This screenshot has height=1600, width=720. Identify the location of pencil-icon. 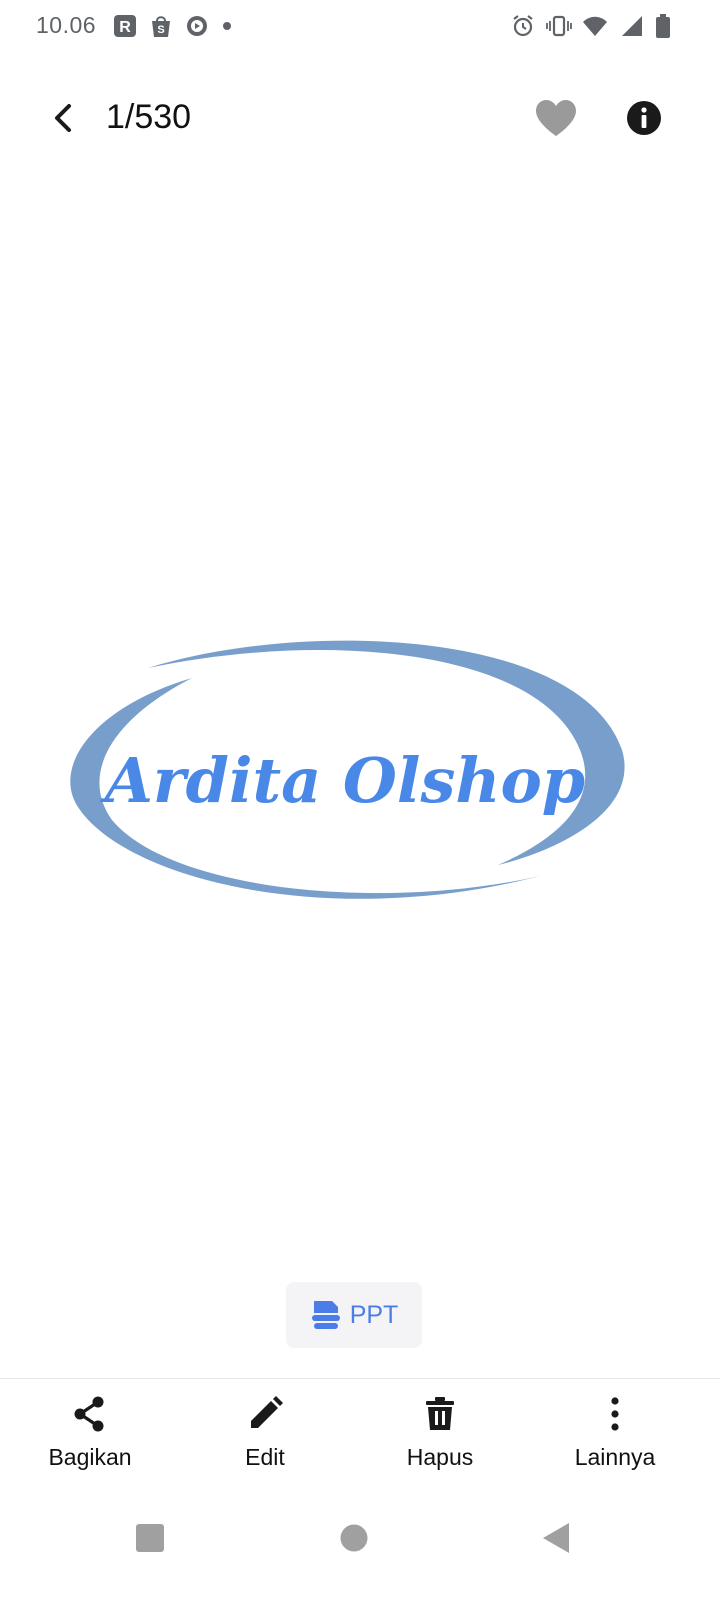
(267, 1412).